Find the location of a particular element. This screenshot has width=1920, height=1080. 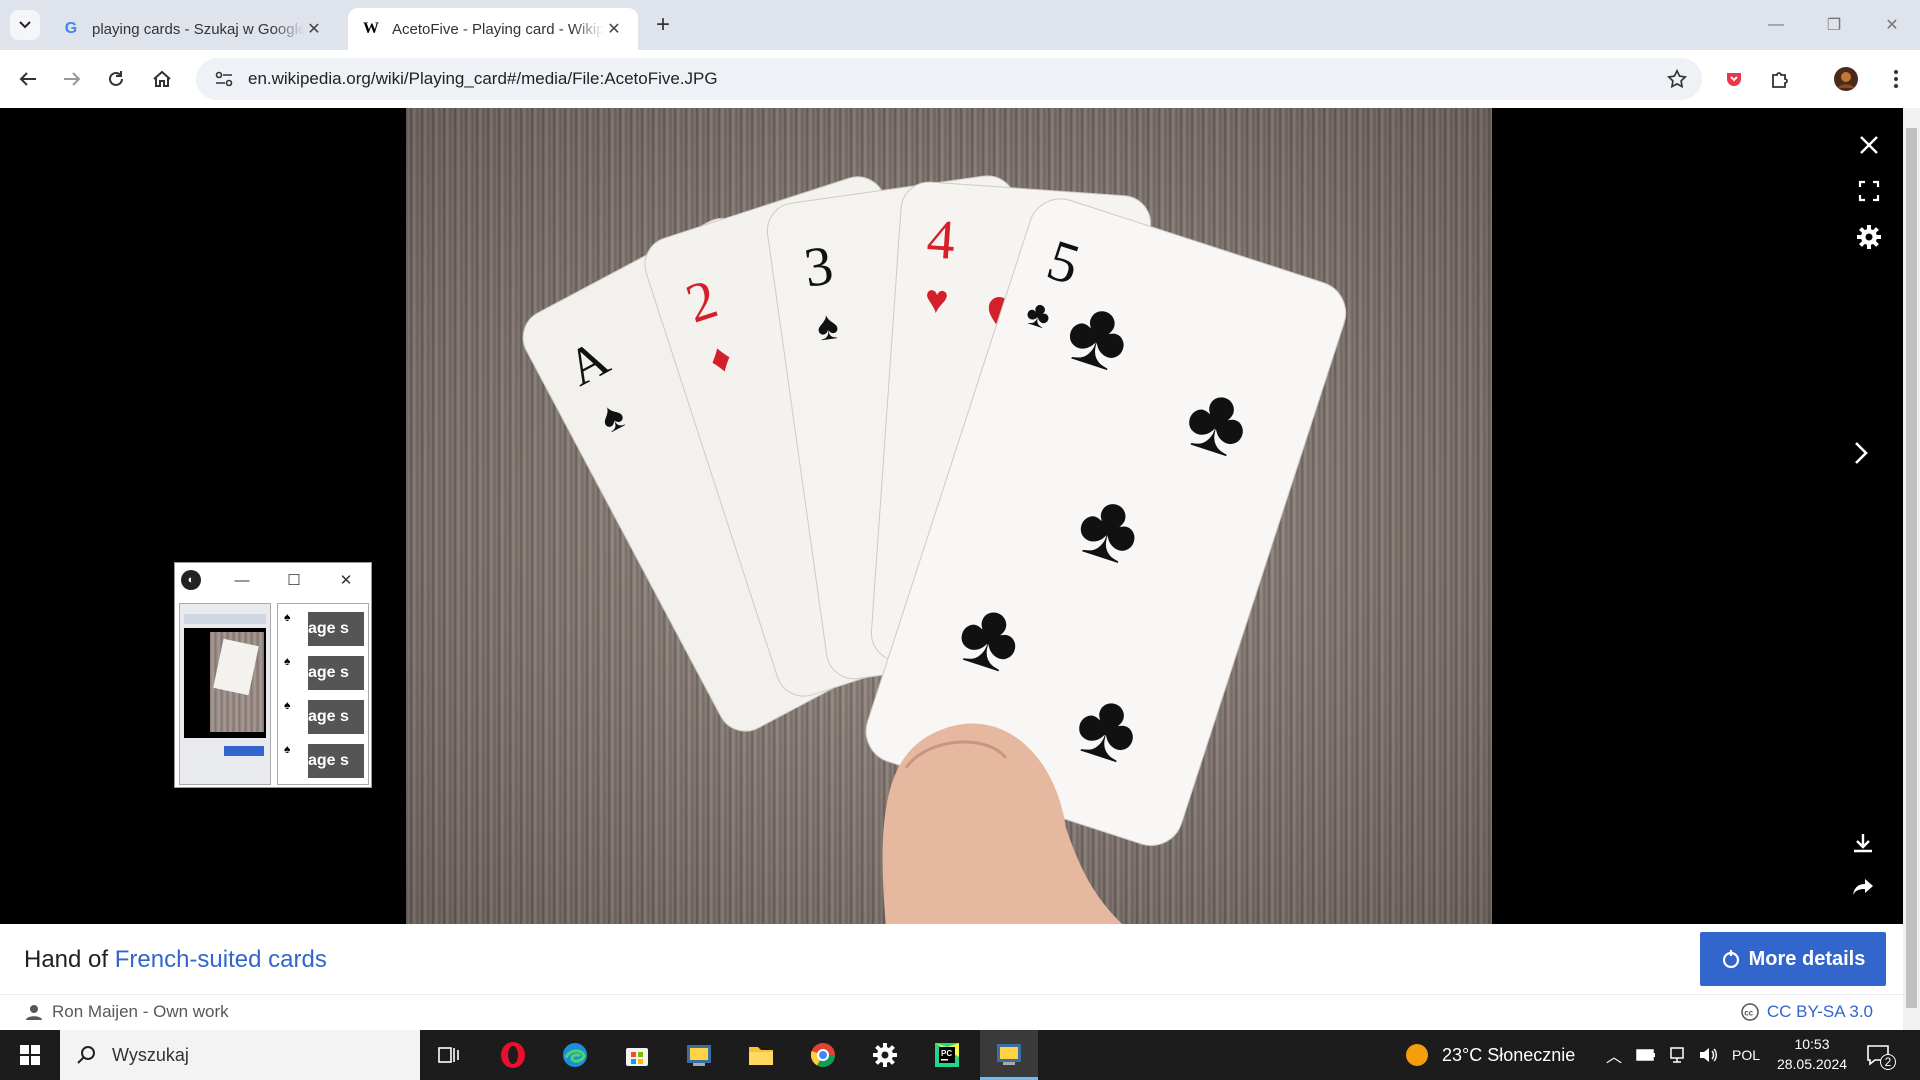

battery-icon is located at coordinates (1646, 1055).